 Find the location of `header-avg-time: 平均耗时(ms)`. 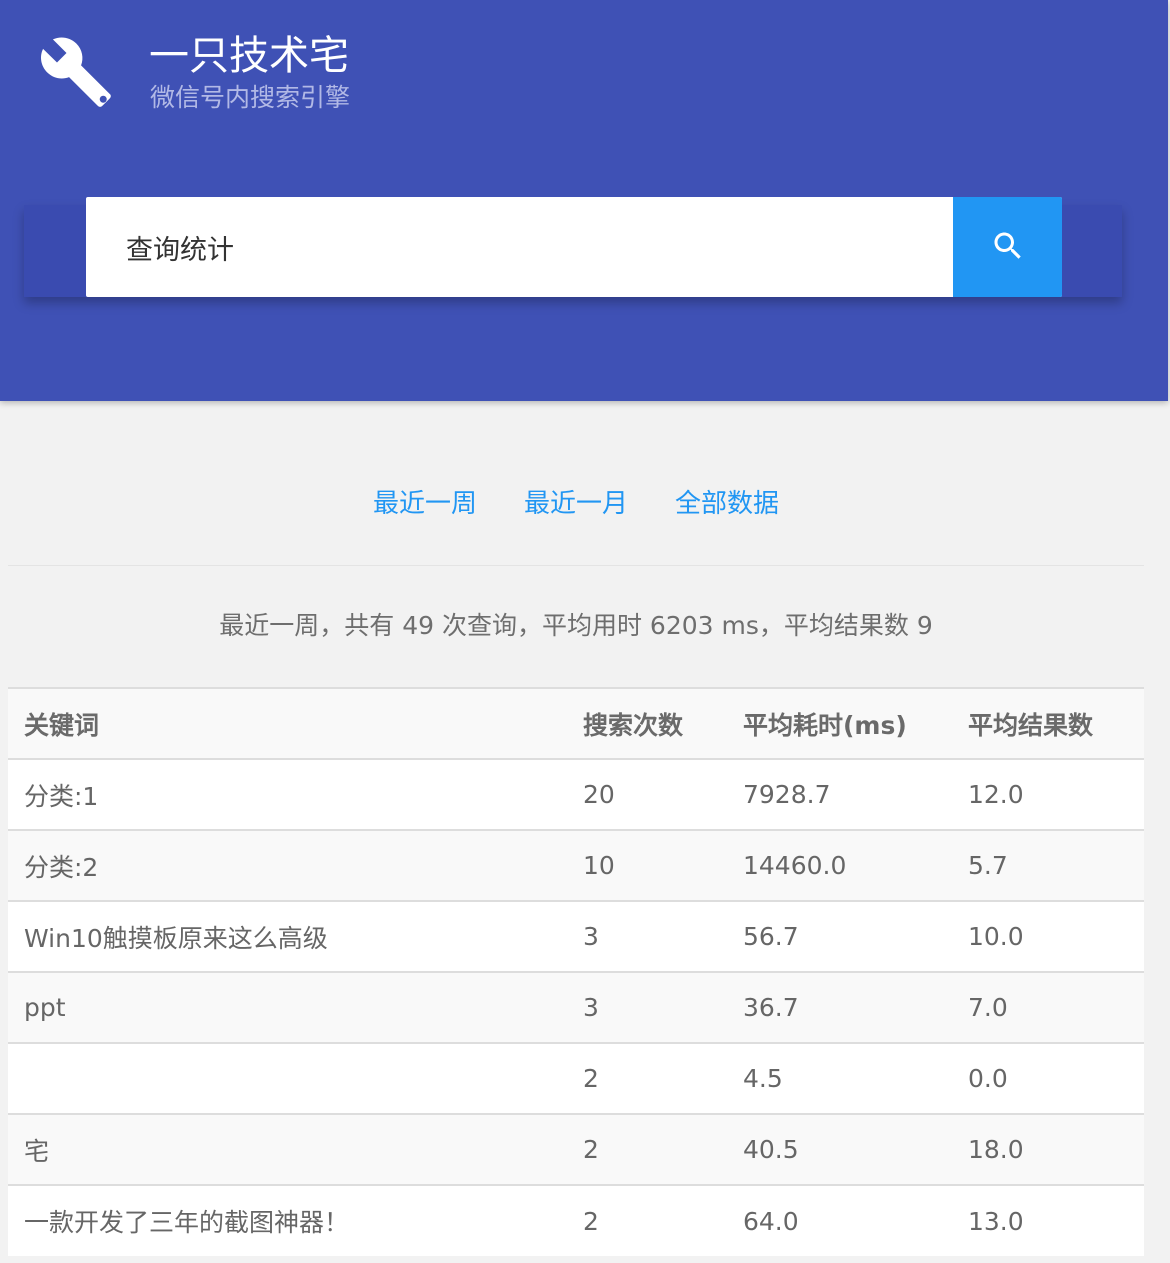

header-avg-time: 平均耗时(ms) is located at coordinates (839, 723).